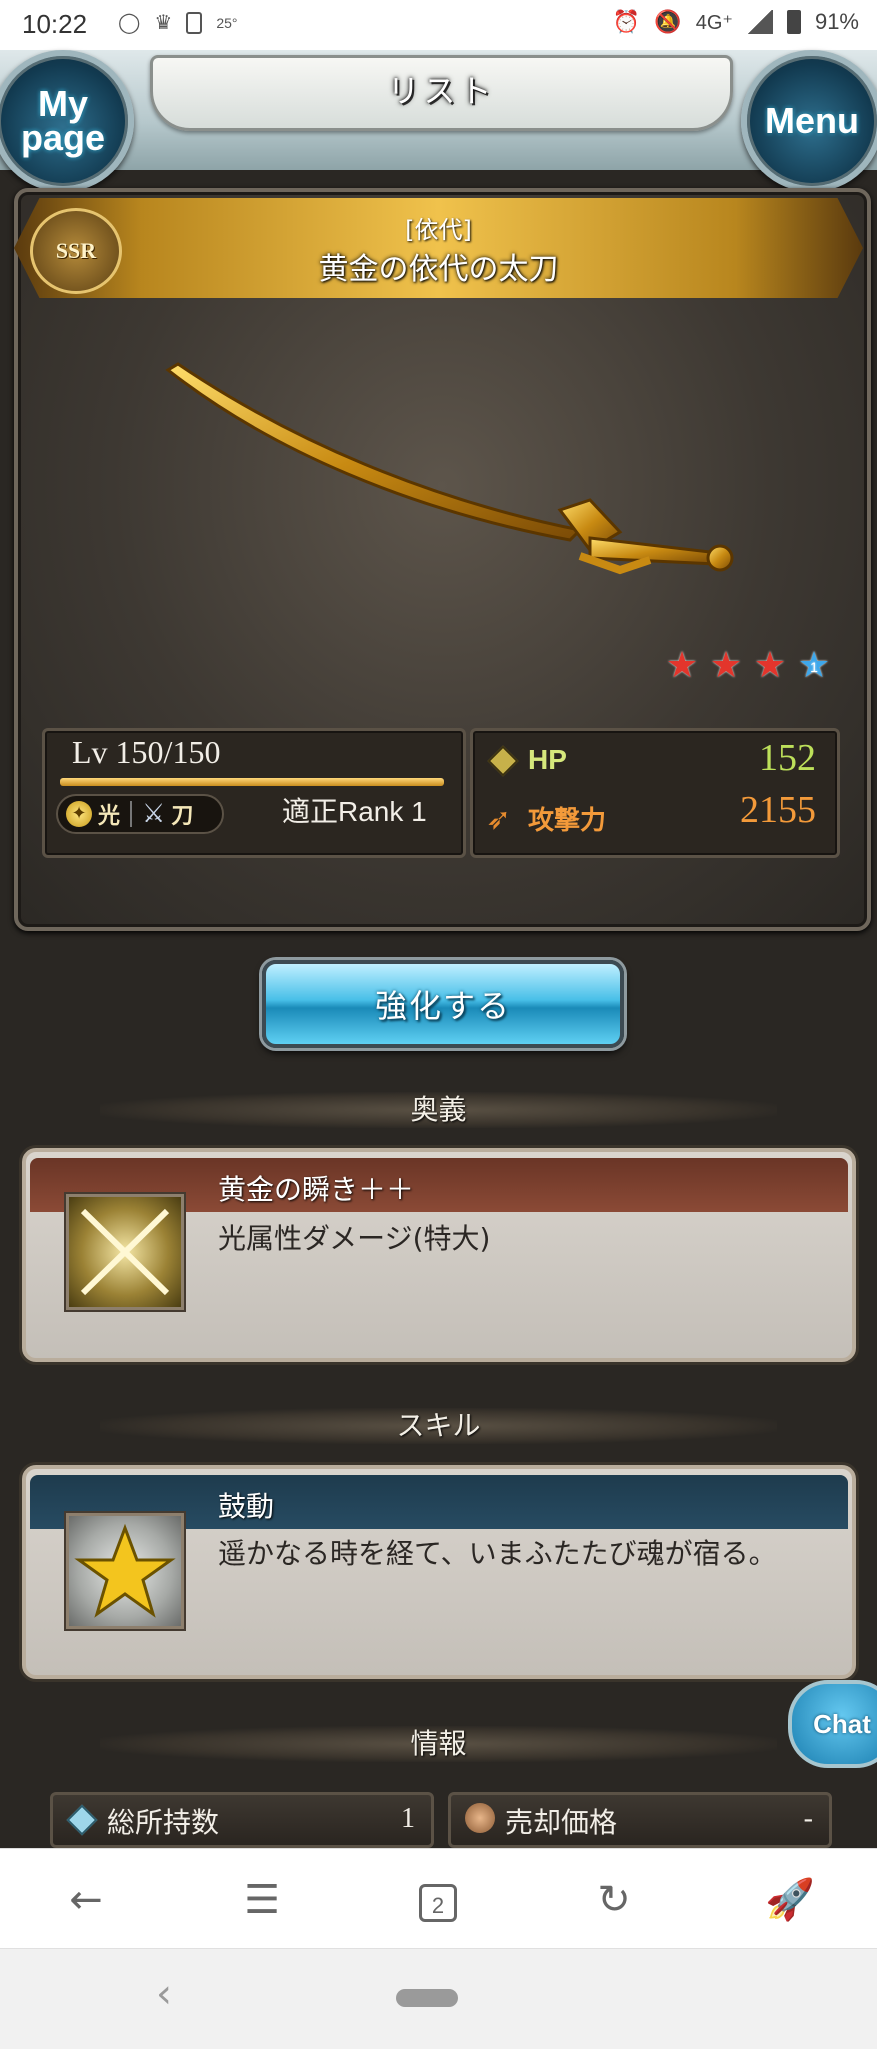 The image size is (877, 2049). I want to click on mypage-label: My page, so click(63, 120).